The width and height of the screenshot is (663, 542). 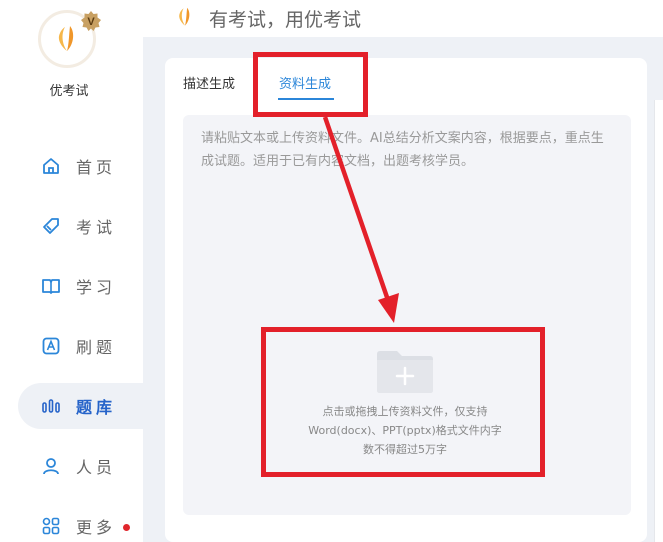 I want to click on sidebar-item-study: 学习, so click(x=80, y=286).